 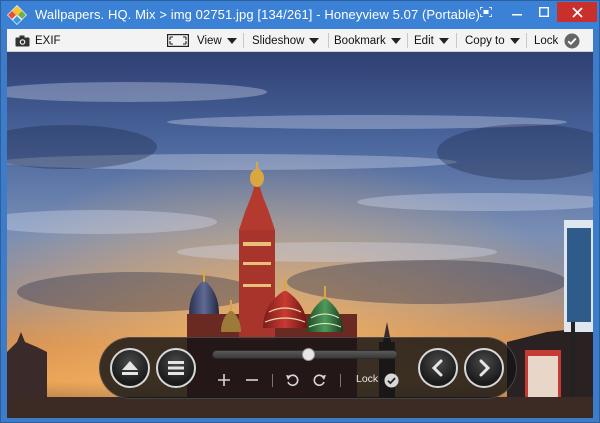 I want to click on rotate-right-icon, so click(x=319, y=380).